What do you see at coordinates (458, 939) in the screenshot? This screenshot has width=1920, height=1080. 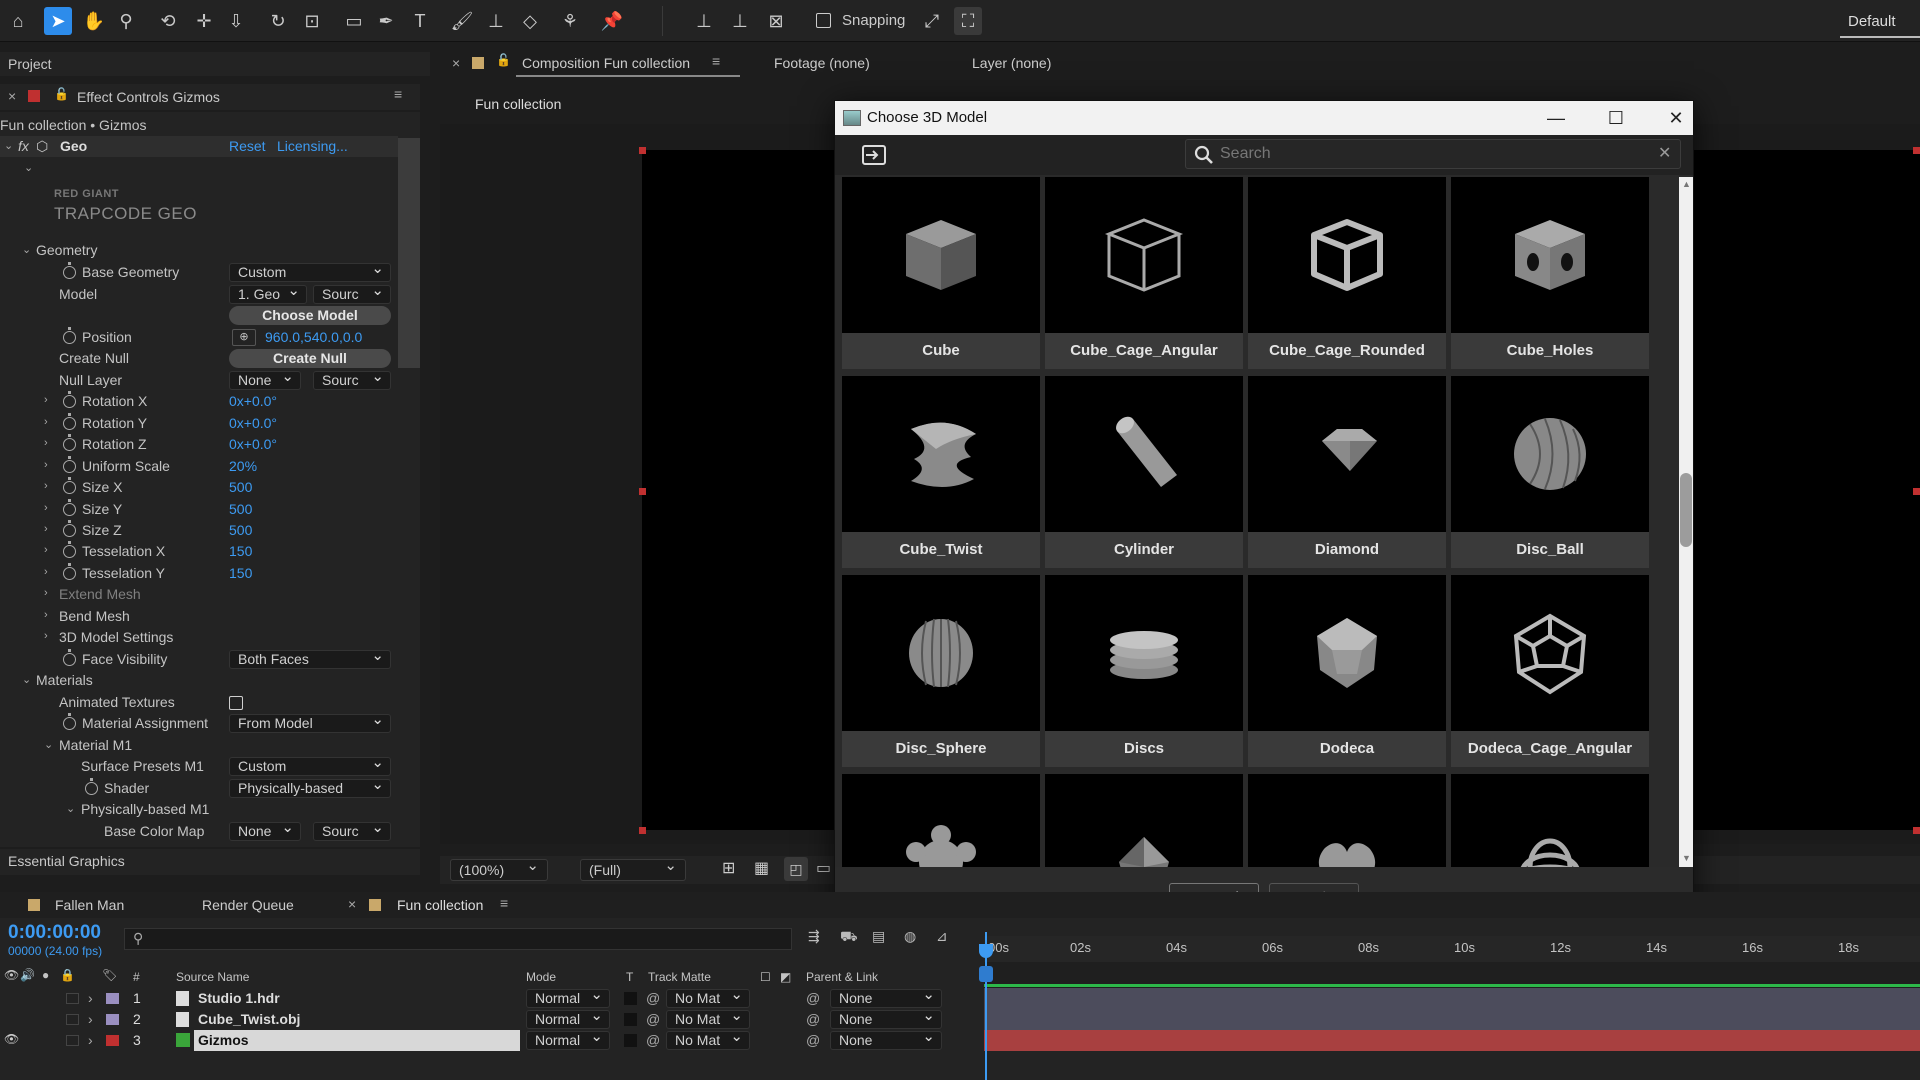 I see `timeline-search-input: ⚲` at bounding box center [458, 939].